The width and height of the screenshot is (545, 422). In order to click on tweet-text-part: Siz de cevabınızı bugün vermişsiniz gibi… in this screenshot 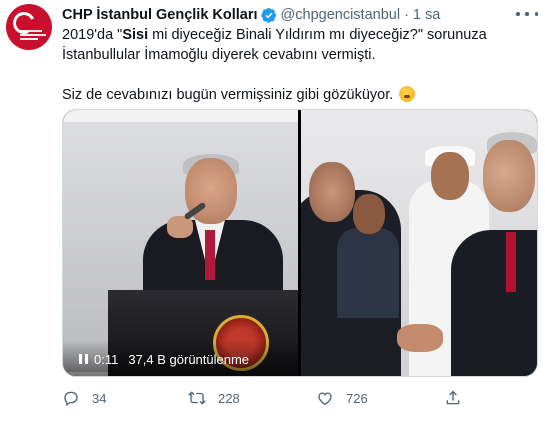, I will do `click(228, 95)`.